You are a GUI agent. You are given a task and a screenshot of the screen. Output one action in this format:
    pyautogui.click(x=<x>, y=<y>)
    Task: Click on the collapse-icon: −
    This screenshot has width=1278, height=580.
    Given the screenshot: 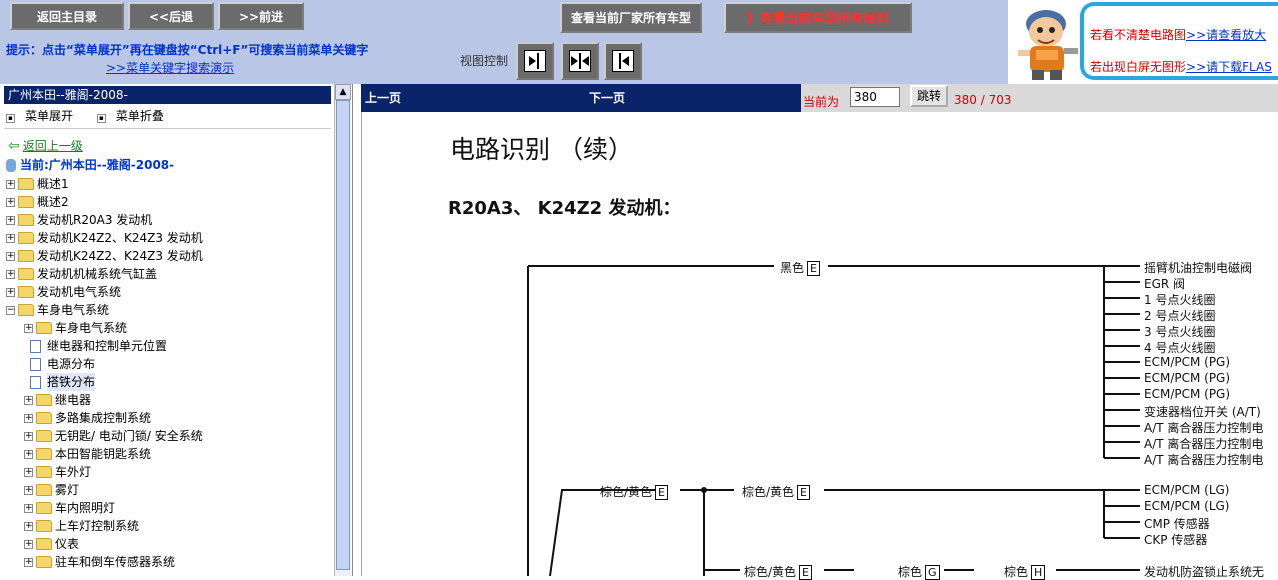 What is the action you would take?
    pyautogui.click(x=10, y=310)
    